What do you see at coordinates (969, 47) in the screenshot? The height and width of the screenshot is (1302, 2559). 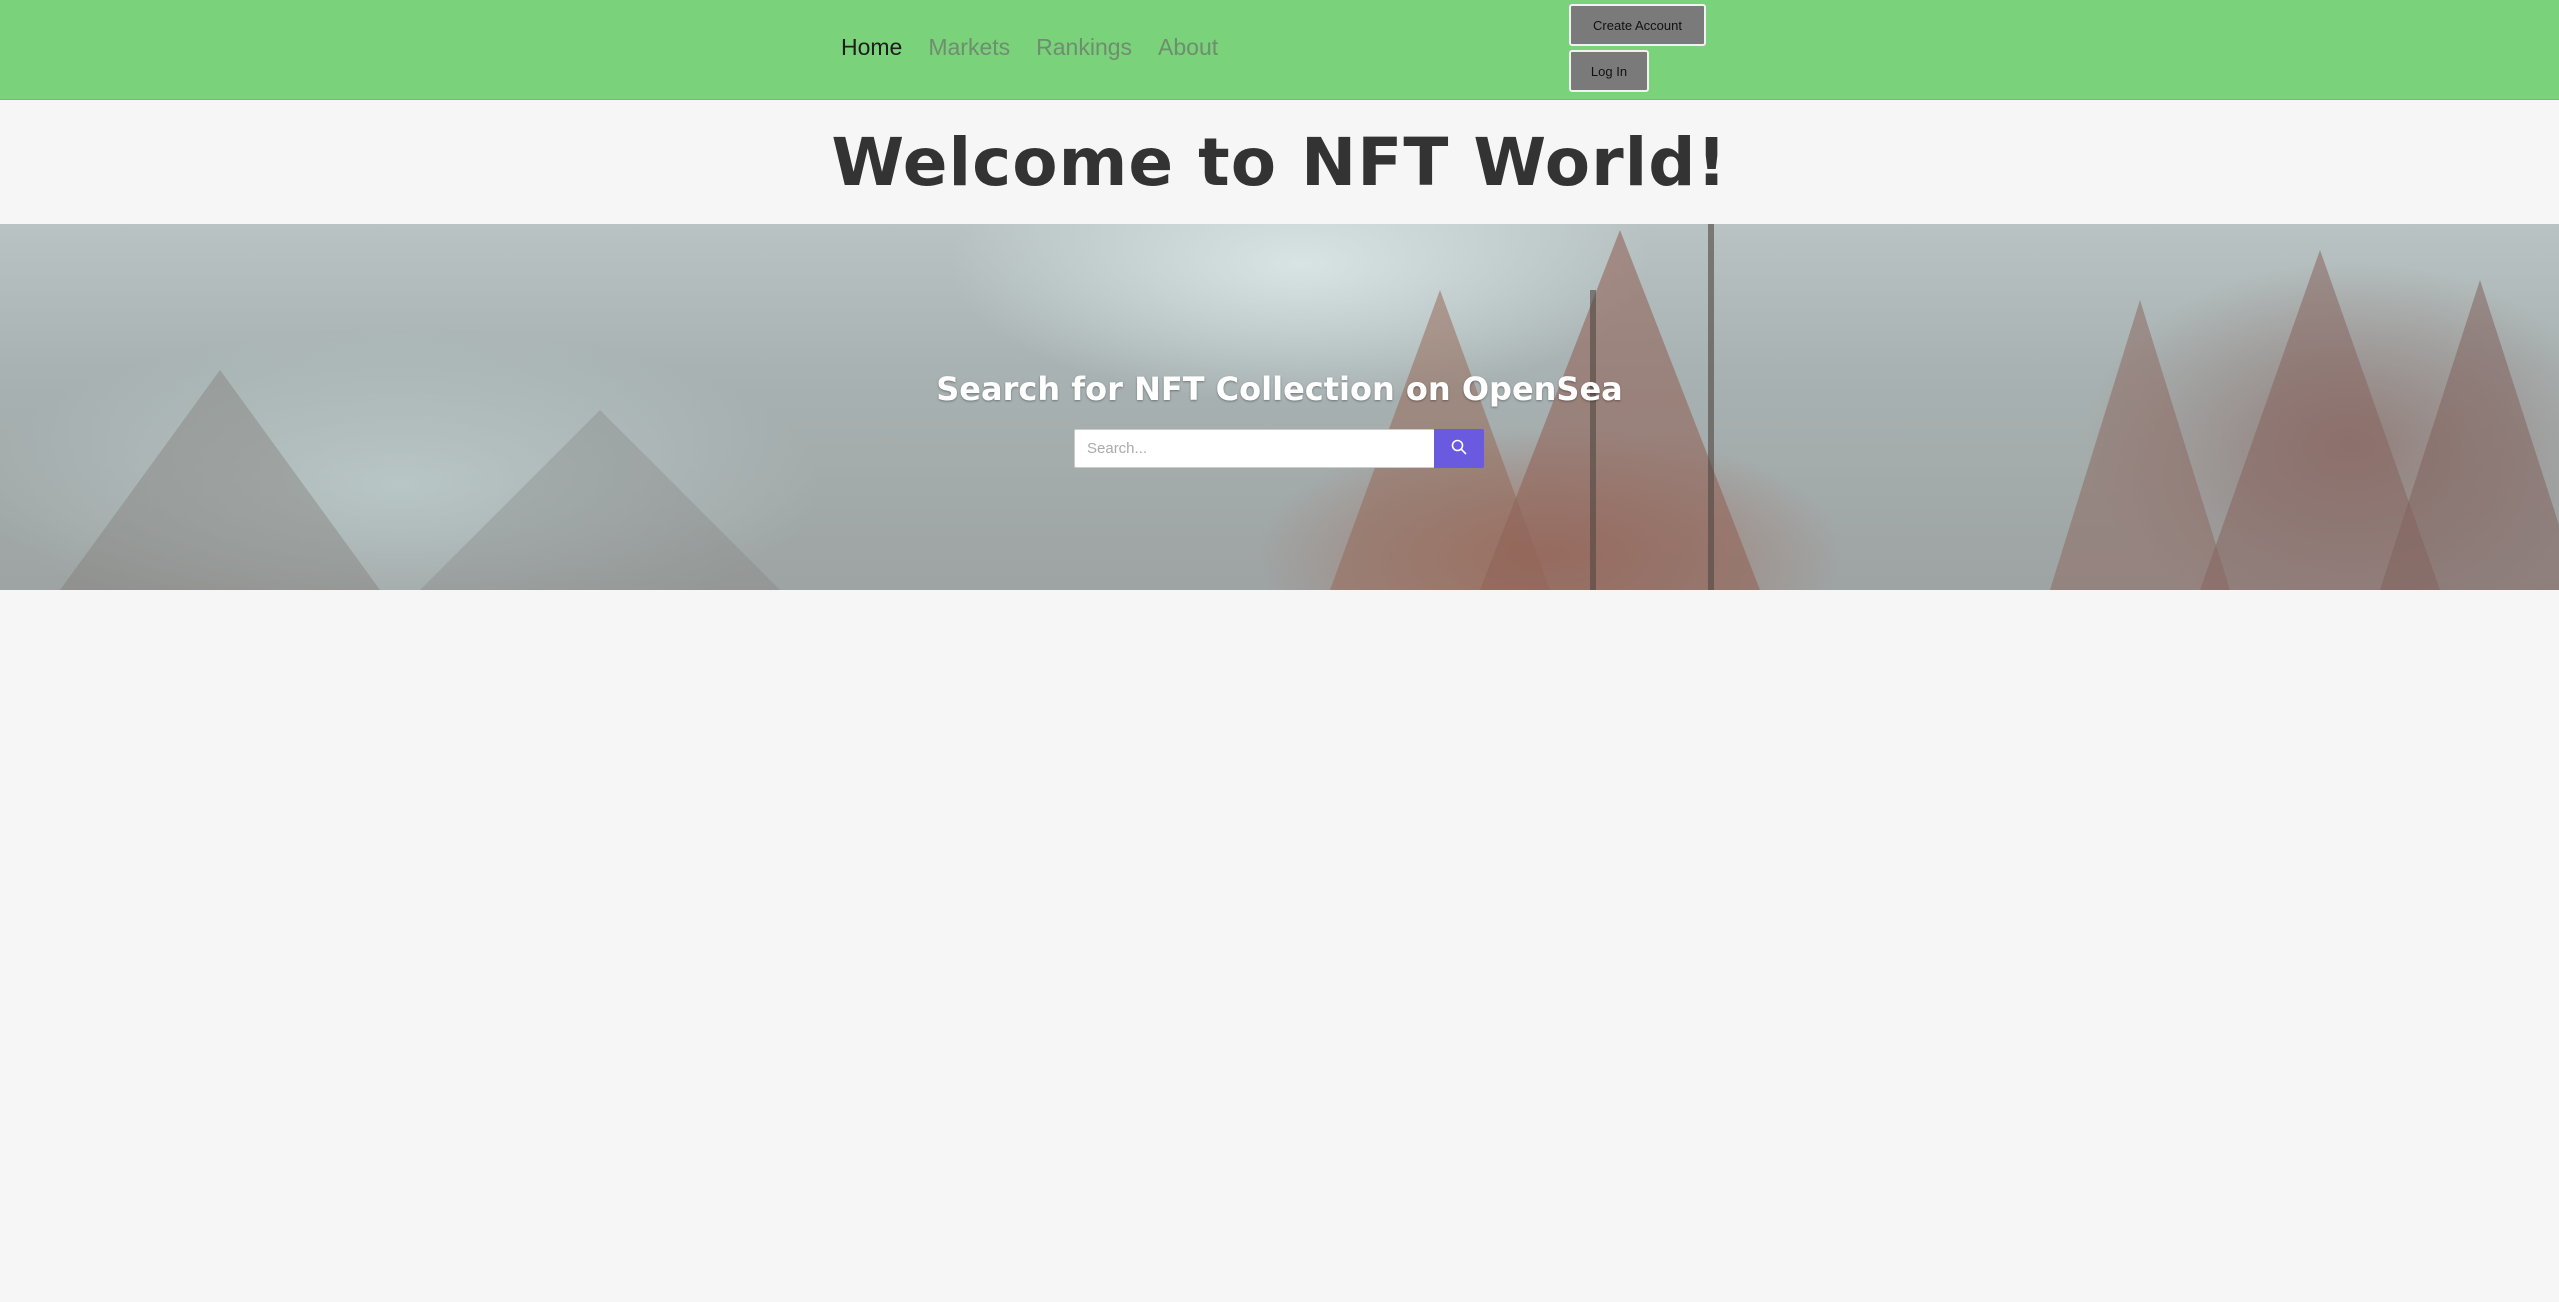 I see `nav-markets: Markets` at bounding box center [969, 47].